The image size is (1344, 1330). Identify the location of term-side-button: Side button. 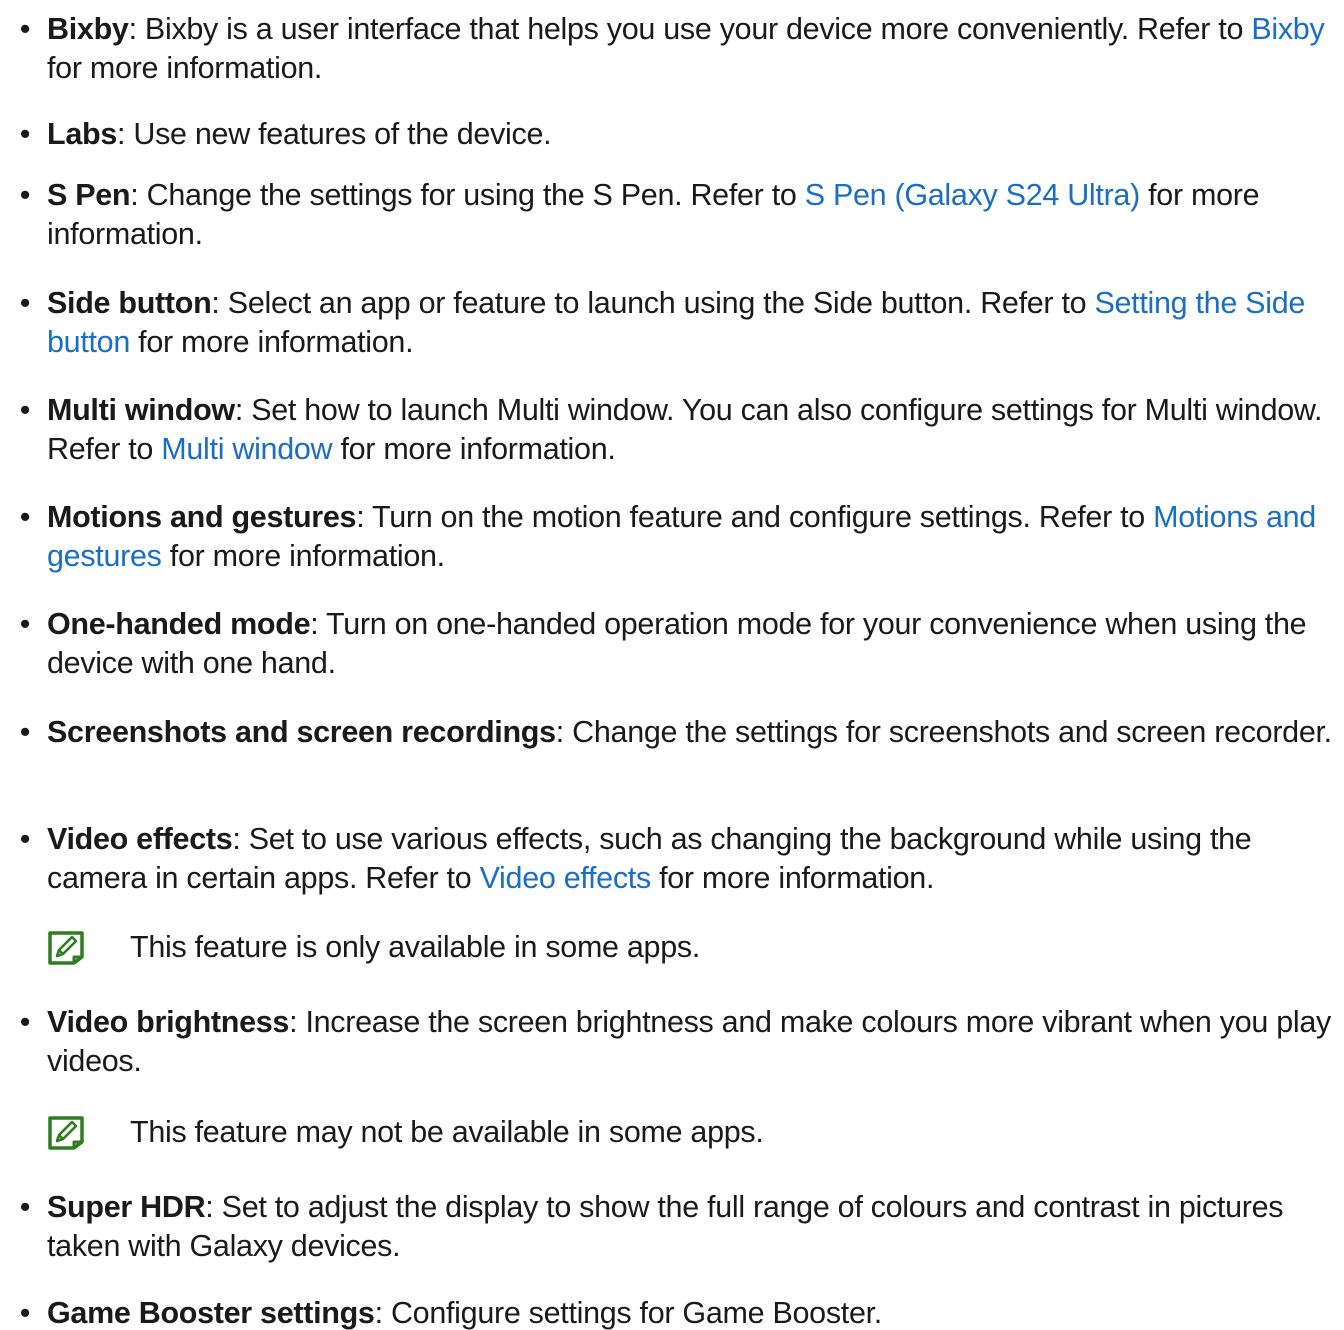
(129, 303).